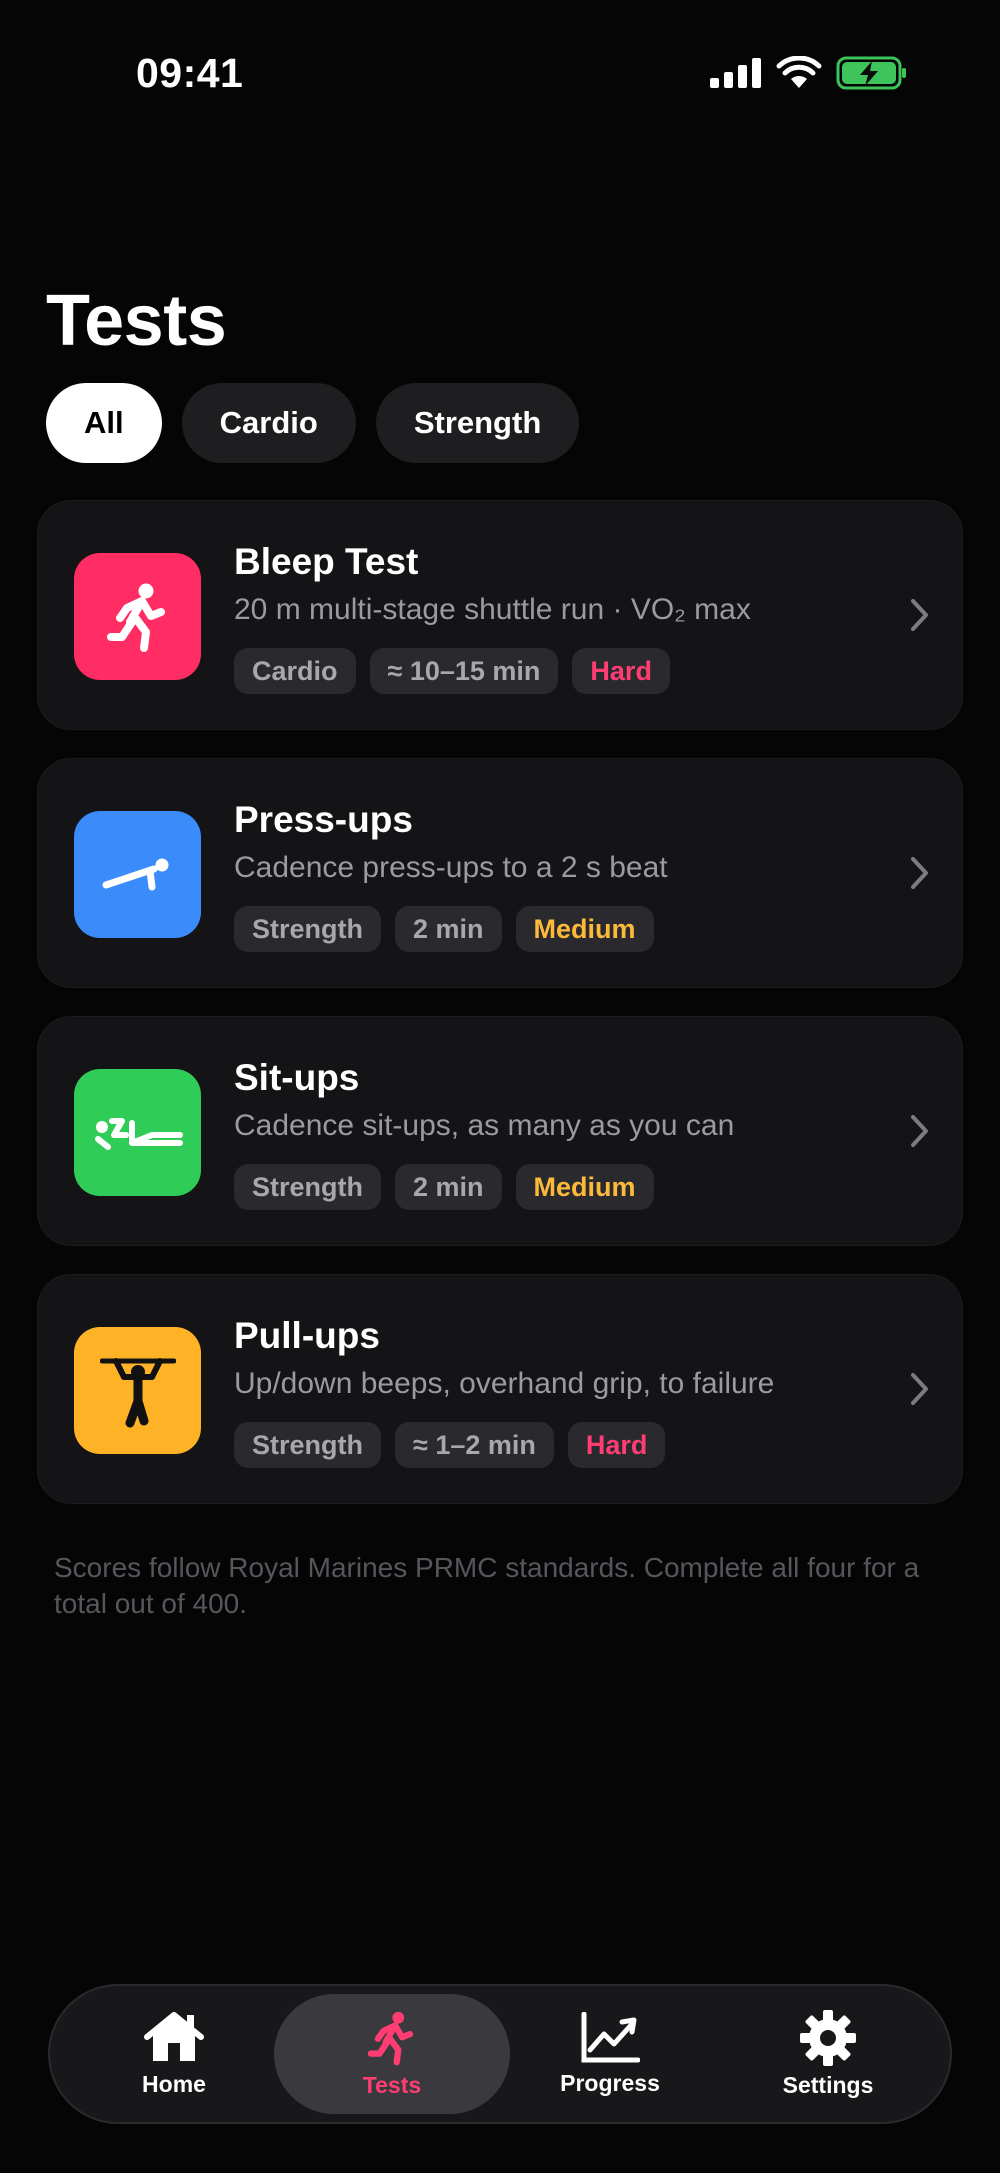 Image resolution: width=1000 pixels, height=2173 pixels. Describe the element at coordinates (326, 561) in the screenshot. I see `test-title: Bleep Test` at that location.